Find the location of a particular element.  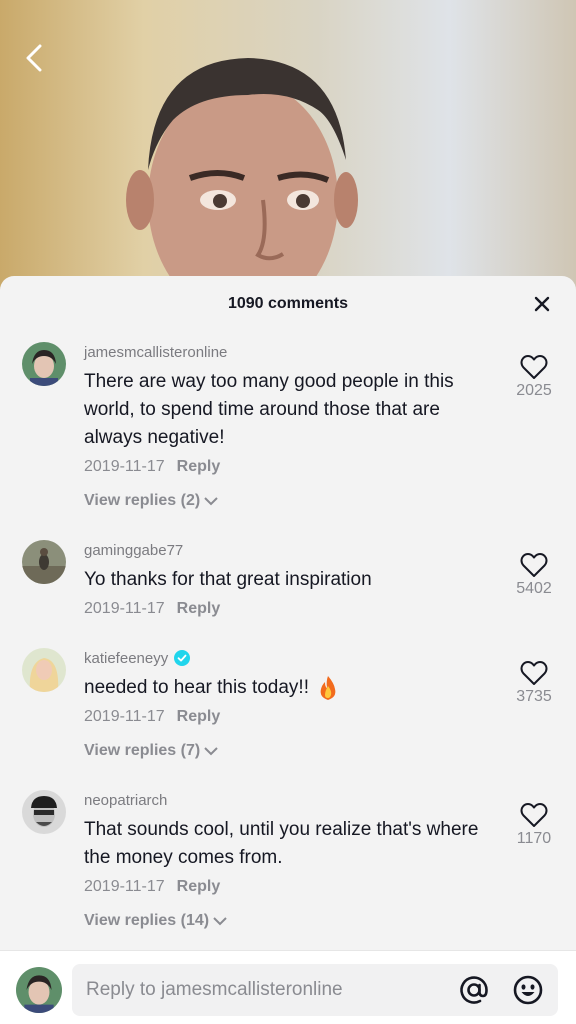

like-count: 1170 is located at coordinates (534, 838).